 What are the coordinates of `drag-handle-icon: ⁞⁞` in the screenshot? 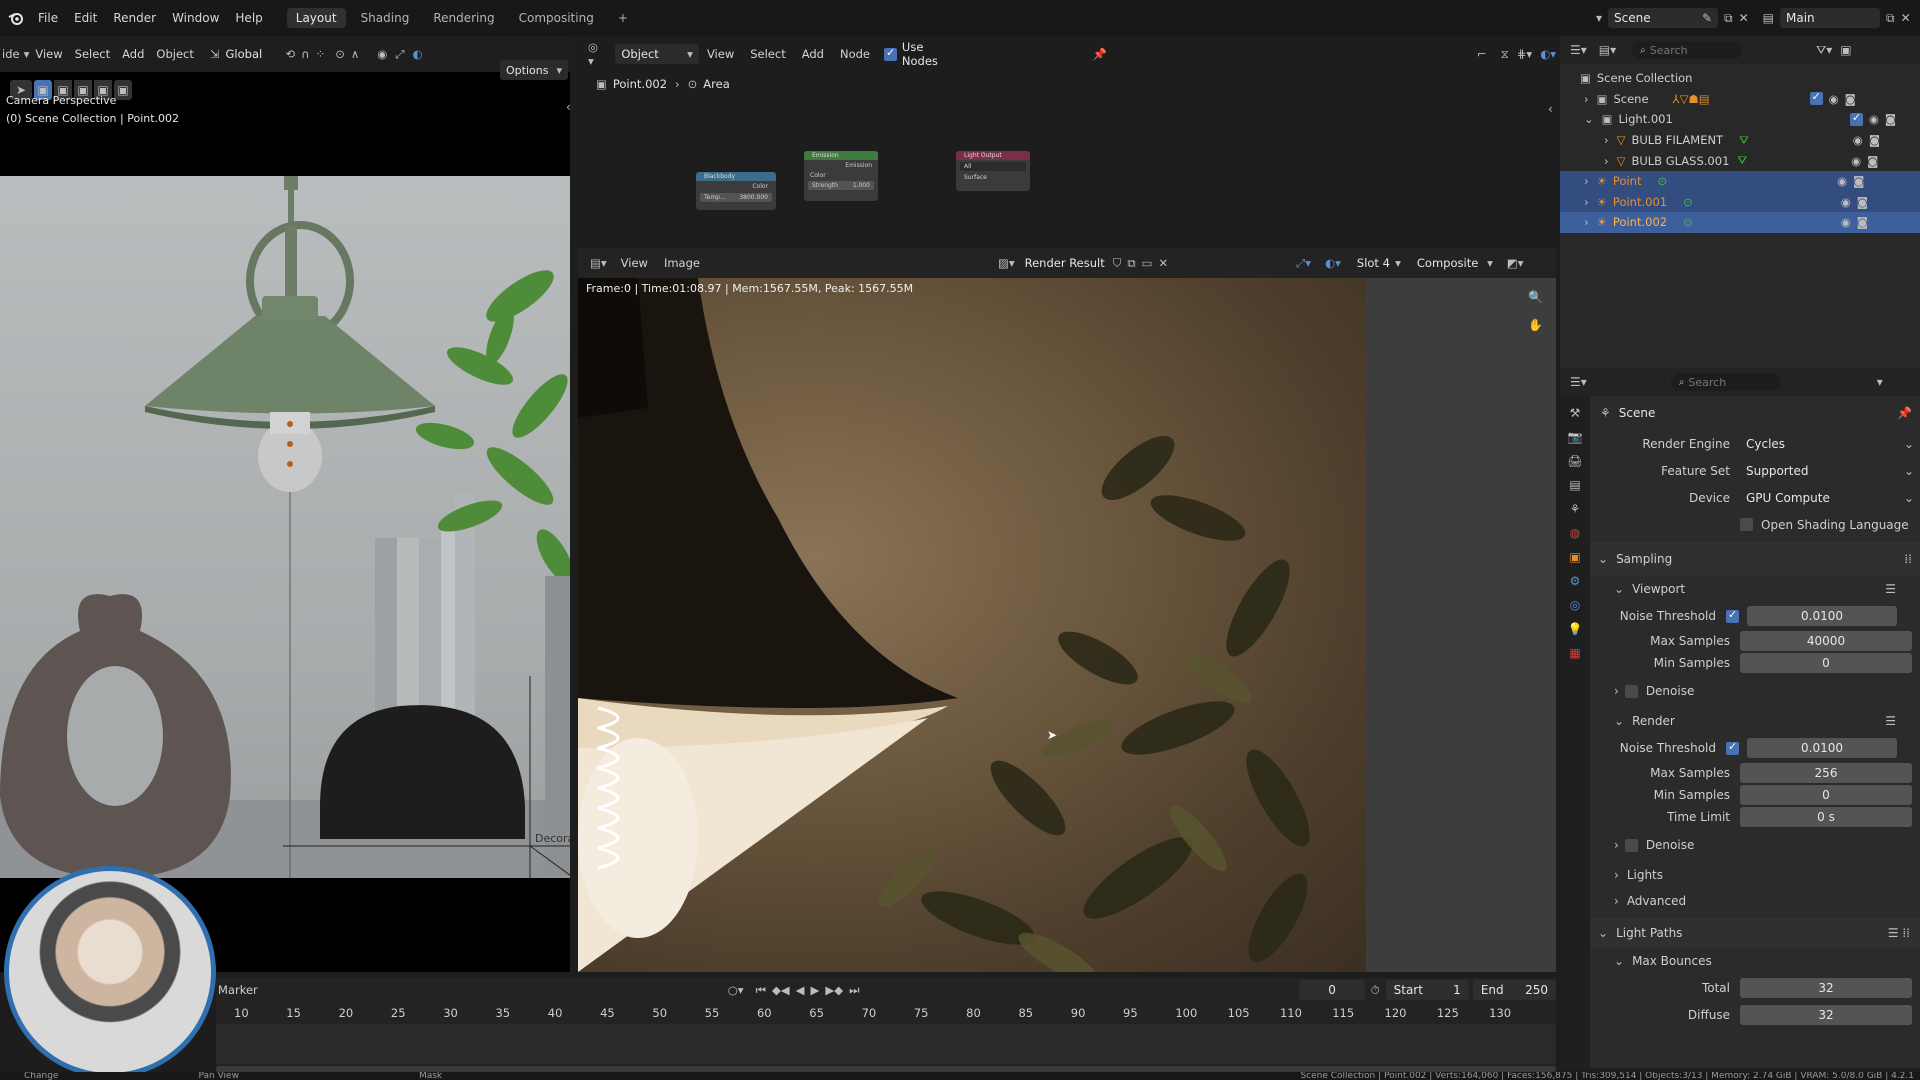 It's located at (1908, 559).